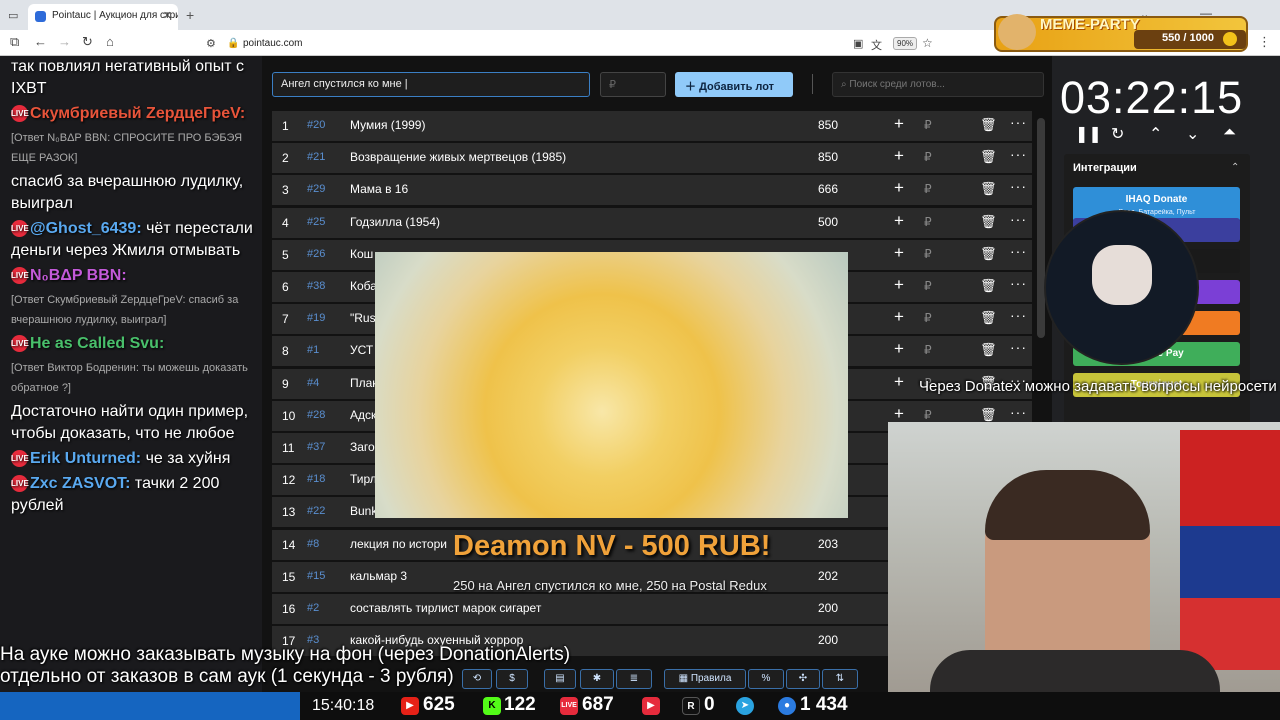  What do you see at coordinates (766, 679) in the screenshot?
I see `percent-button: %` at bounding box center [766, 679].